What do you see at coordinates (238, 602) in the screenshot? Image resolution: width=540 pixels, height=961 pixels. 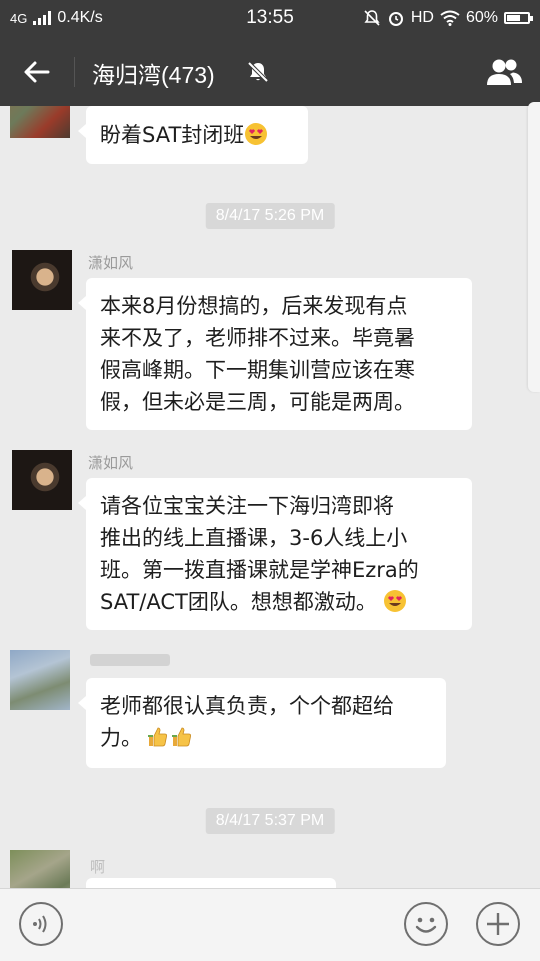 I see `message-line: SAT/ACT团队。想想都激动。` at bounding box center [238, 602].